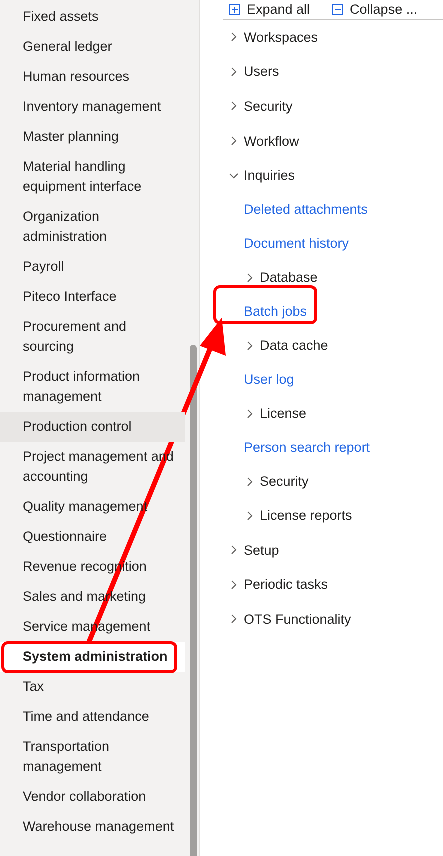  Describe the element at coordinates (92, 137) in the screenshot. I see `module-item: Master planning` at that location.